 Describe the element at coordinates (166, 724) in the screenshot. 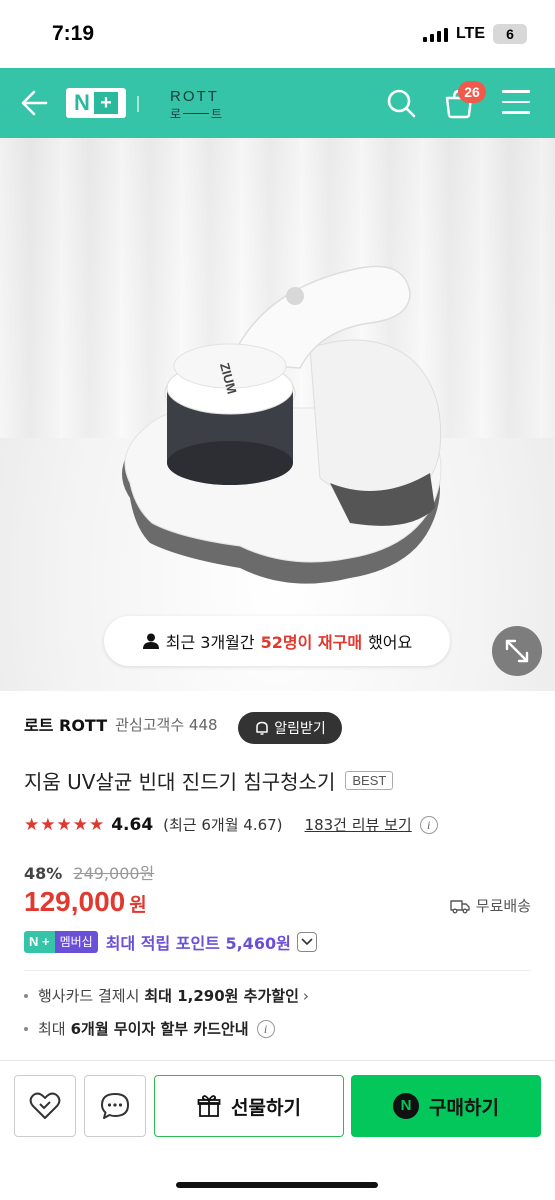

I see `fan-count: 관심고객수 448` at that location.